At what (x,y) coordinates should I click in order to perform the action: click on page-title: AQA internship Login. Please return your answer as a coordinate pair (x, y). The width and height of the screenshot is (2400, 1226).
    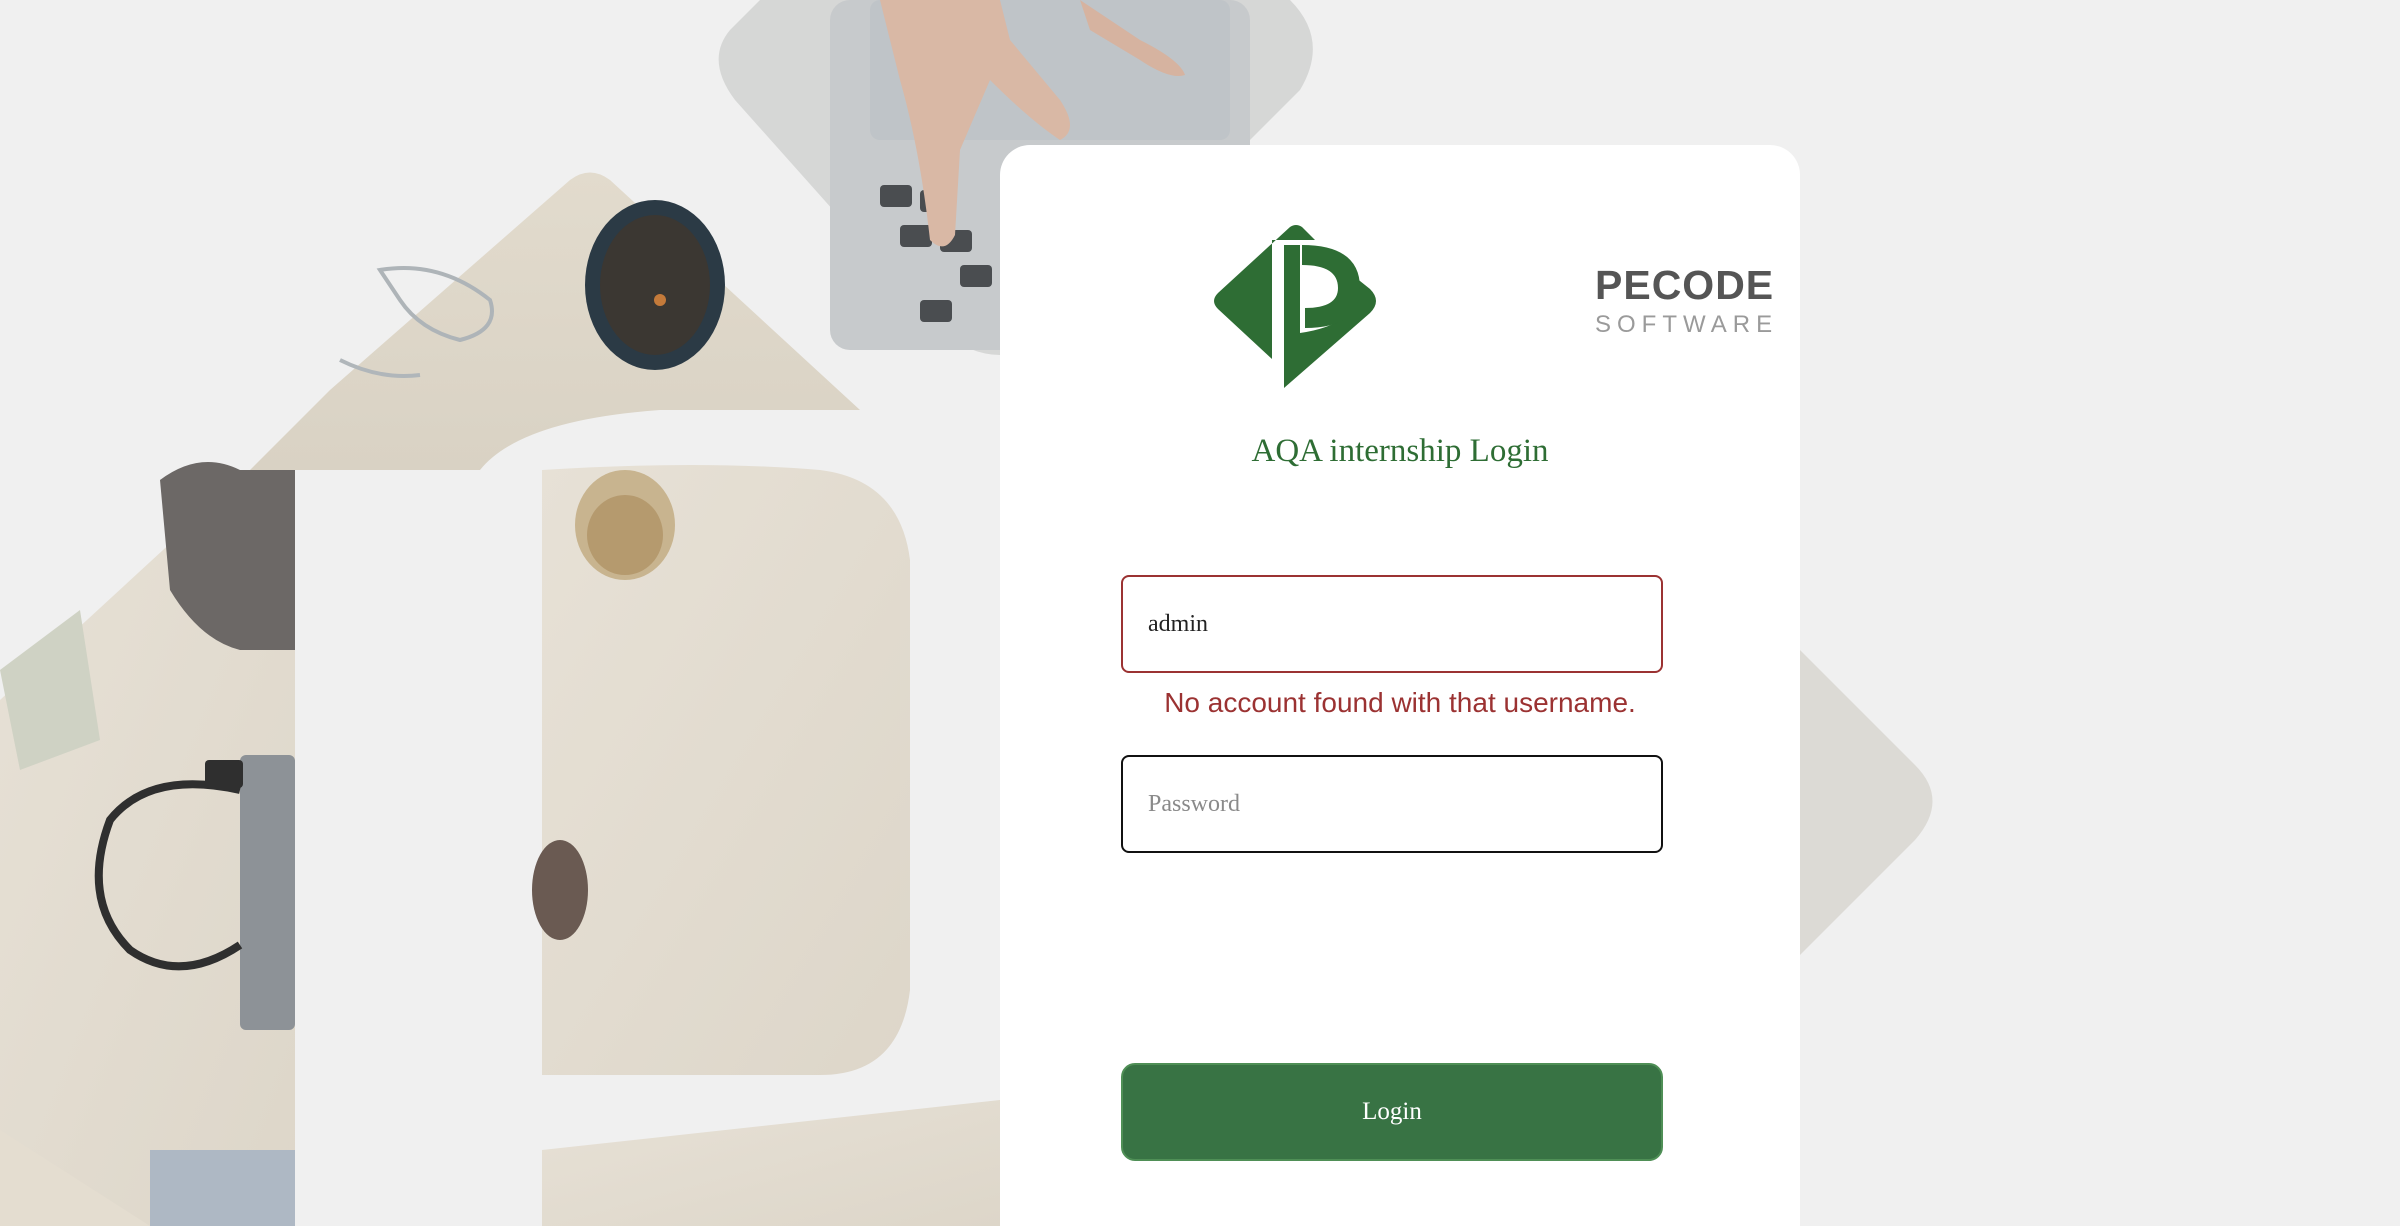
    Looking at the image, I should click on (1400, 451).